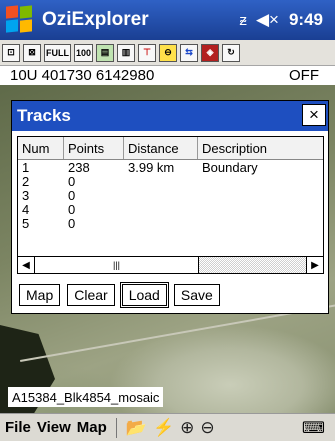 This screenshot has height=441, width=335. I want to click on clock: 9:49, so click(306, 20).